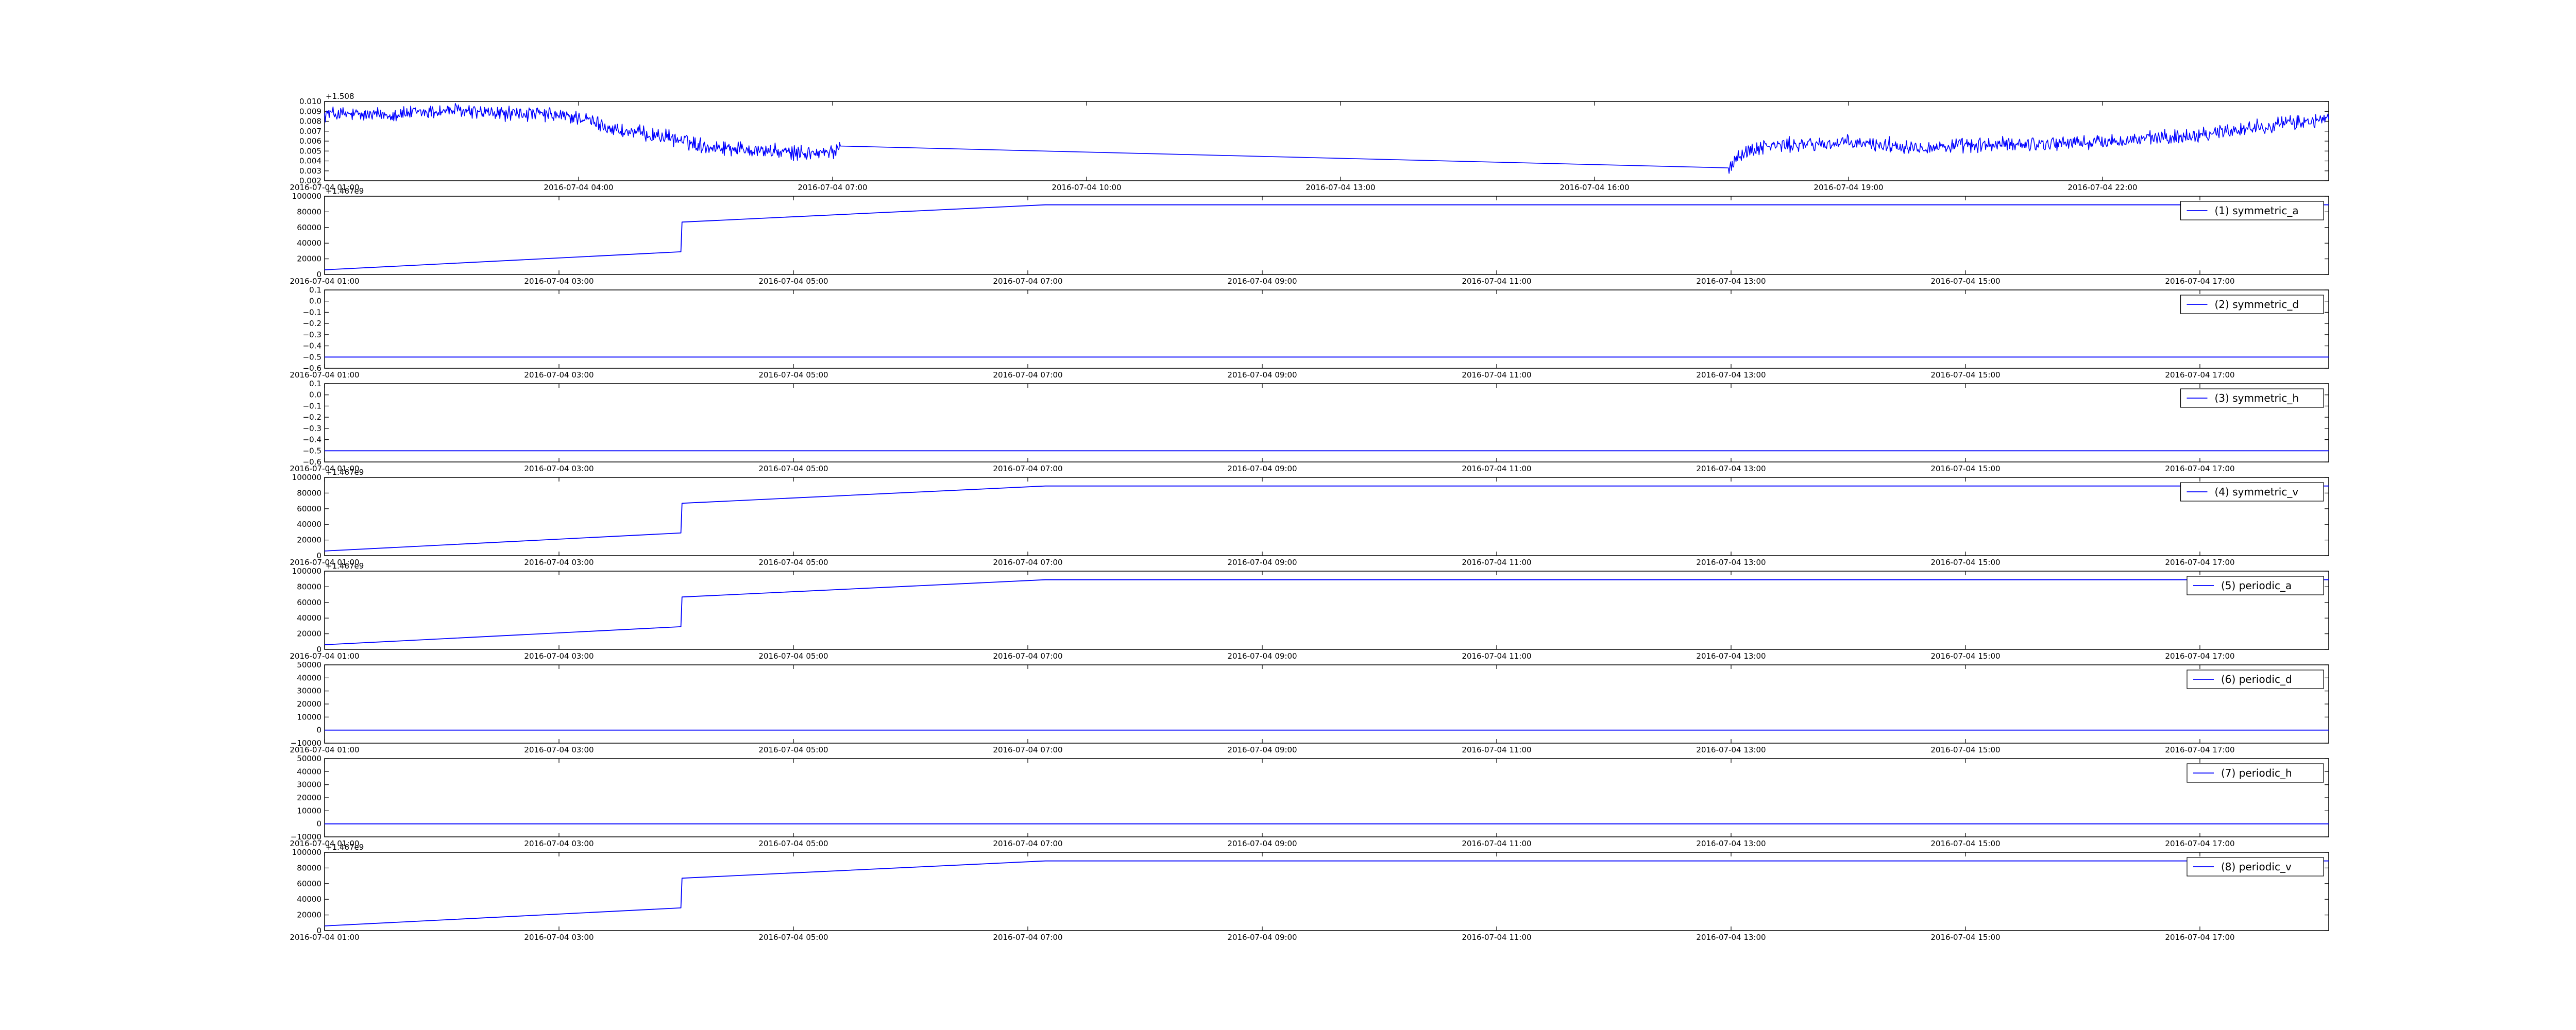 This screenshot has height=1030, width=2576. Describe the element at coordinates (2102, 188) in the screenshot. I see `x-tick-label: 2016-07-04 22:00` at that location.